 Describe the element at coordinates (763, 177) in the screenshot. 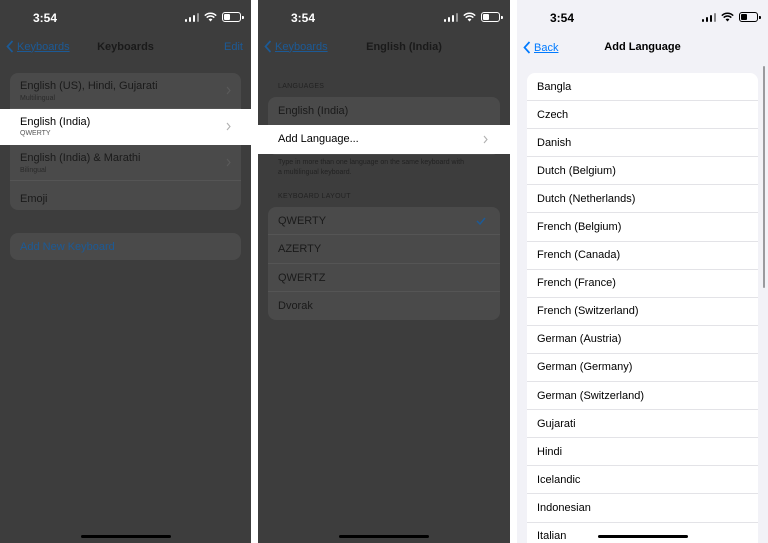

I see `scrollbar` at that location.